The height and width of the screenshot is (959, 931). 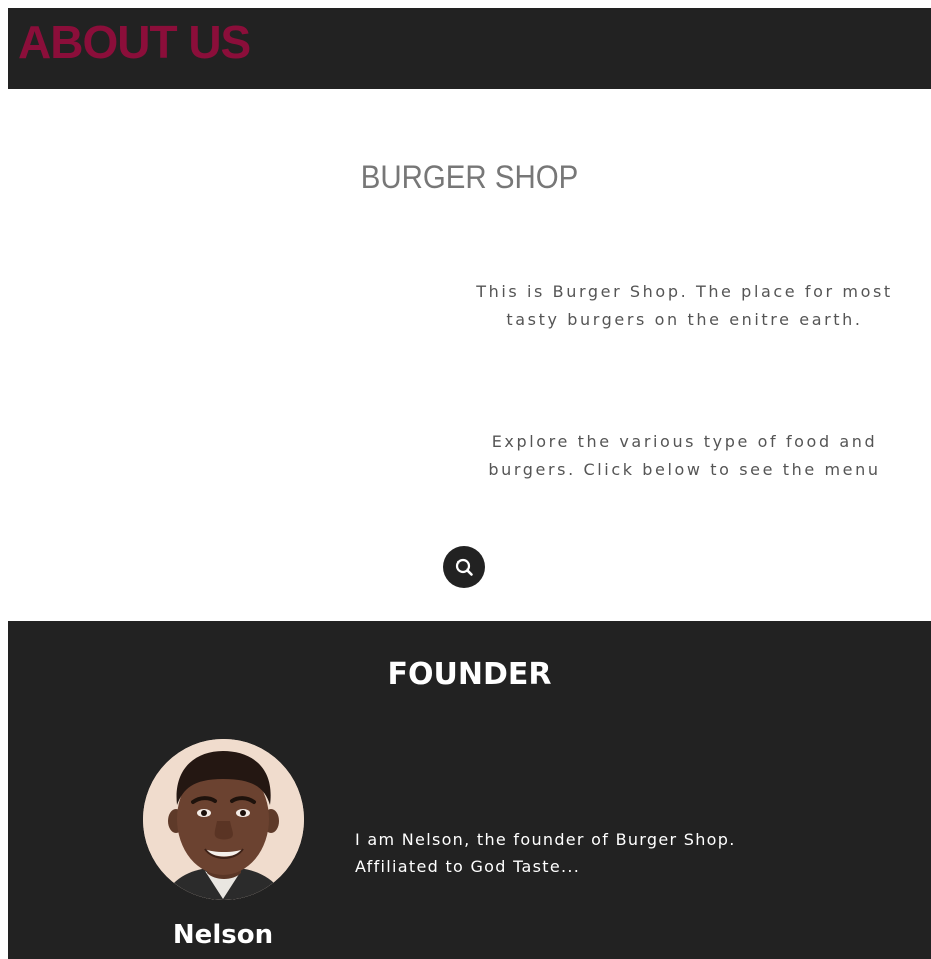 What do you see at coordinates (469, 674) in the screenshot?
I see `founder-heading: FOUNDER` at bounding box center [469, 674].